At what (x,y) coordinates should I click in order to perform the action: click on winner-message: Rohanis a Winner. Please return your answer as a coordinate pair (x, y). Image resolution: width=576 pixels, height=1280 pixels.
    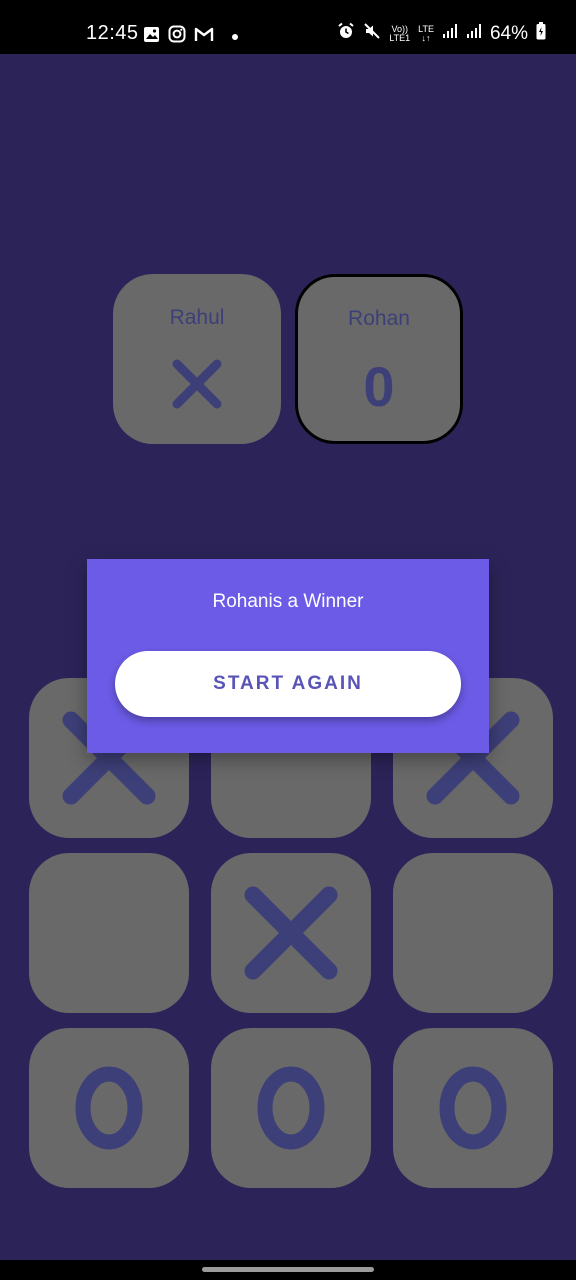
    Looking at the image, I should click on (288, 601).